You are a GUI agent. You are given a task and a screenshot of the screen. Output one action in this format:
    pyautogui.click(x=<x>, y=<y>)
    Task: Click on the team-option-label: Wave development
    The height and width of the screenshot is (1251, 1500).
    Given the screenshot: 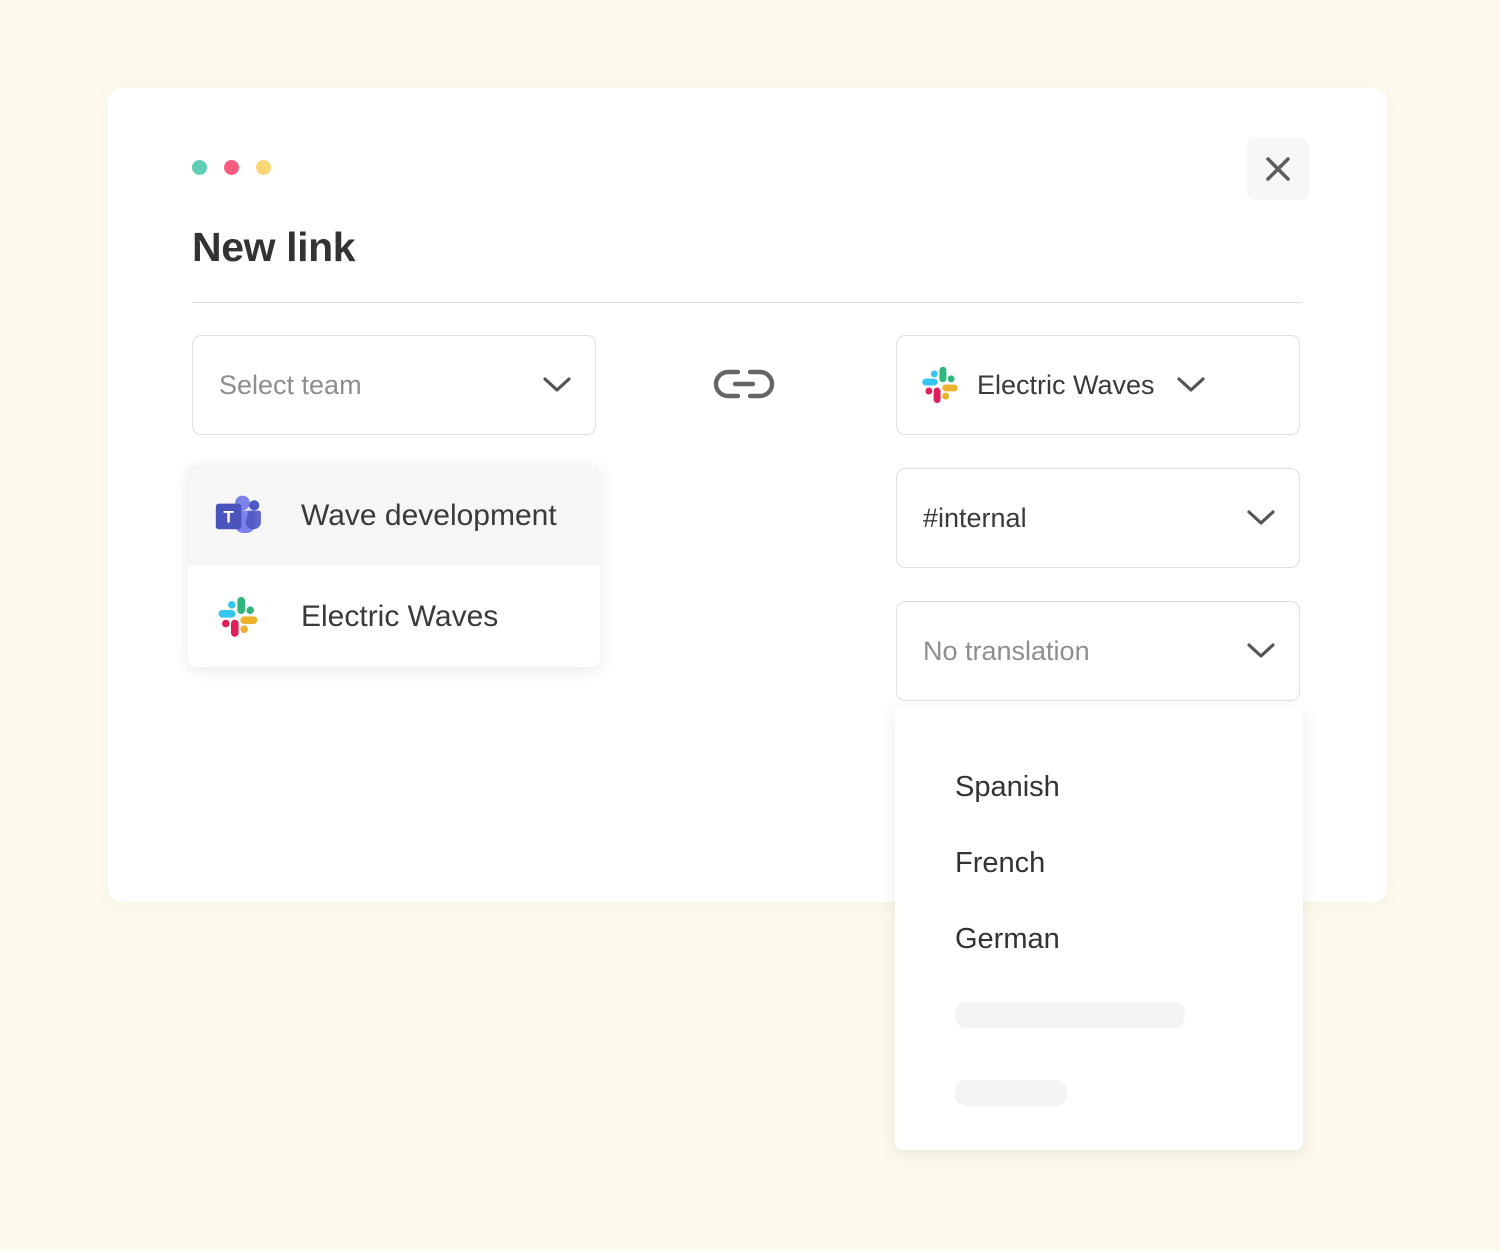 What is the action you would take?
    pyautogui.click(x=429, y=515)
    